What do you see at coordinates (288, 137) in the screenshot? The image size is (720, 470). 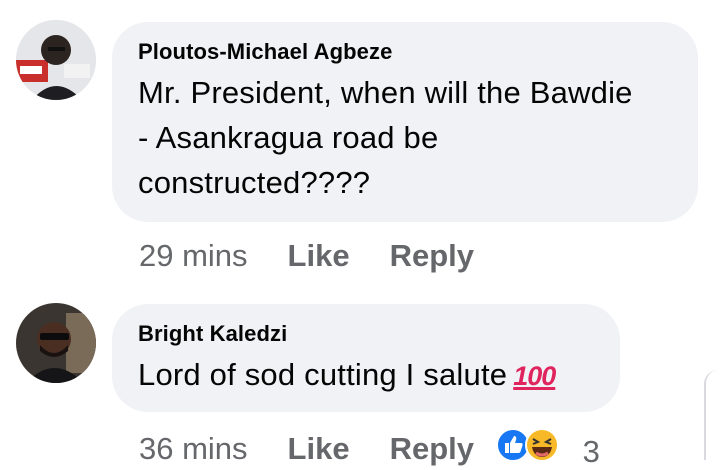 I see `comment-text-line: - Asankragua road be` at bounding box center [288, 137].